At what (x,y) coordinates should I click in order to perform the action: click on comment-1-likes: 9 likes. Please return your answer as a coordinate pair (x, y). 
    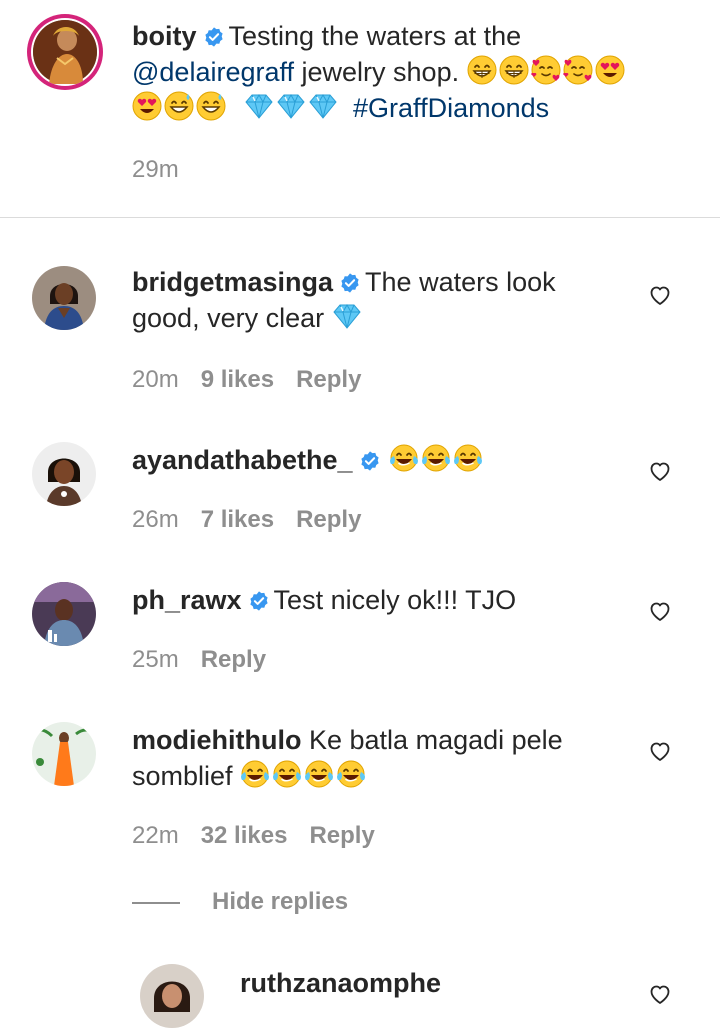
    Looking at the image, I should click on (237, 379).